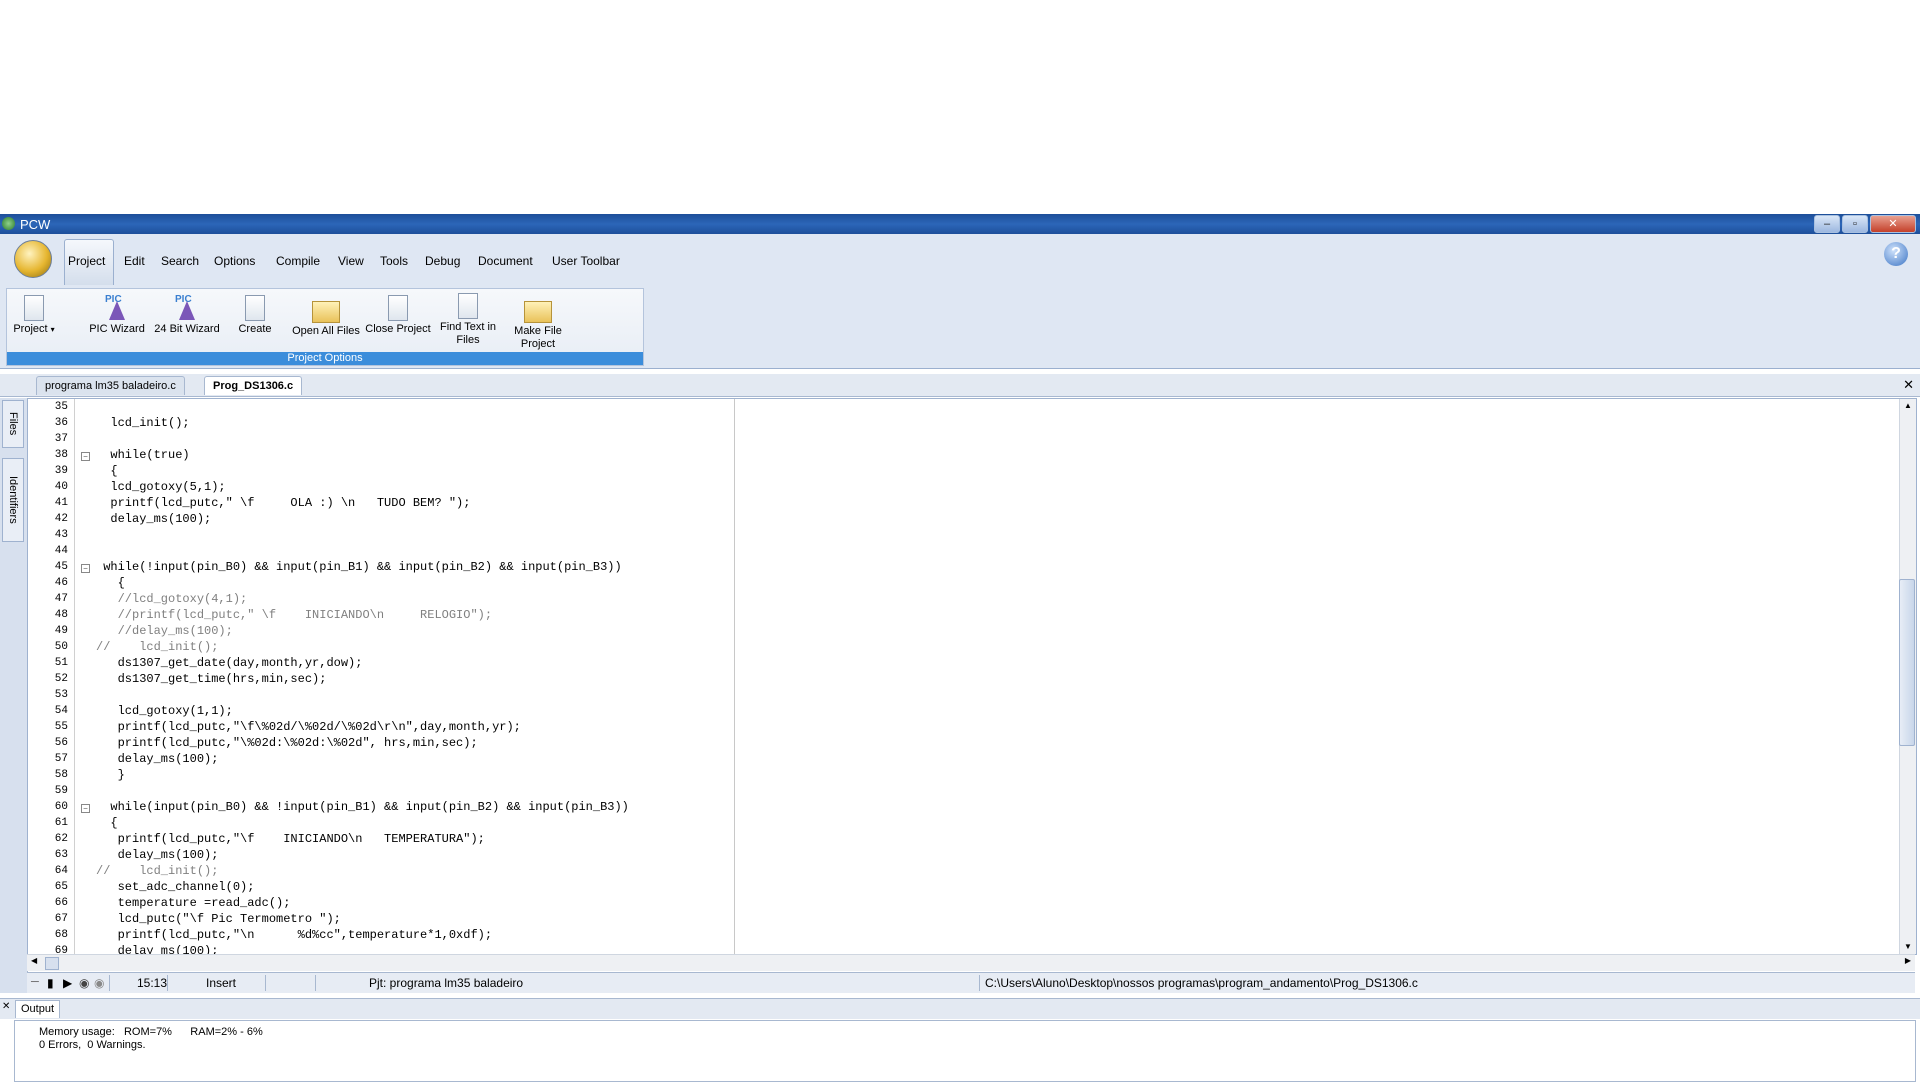 This screenshot has width=1920, height=1082. I want to click on close-project-icon, so click(398, 308).